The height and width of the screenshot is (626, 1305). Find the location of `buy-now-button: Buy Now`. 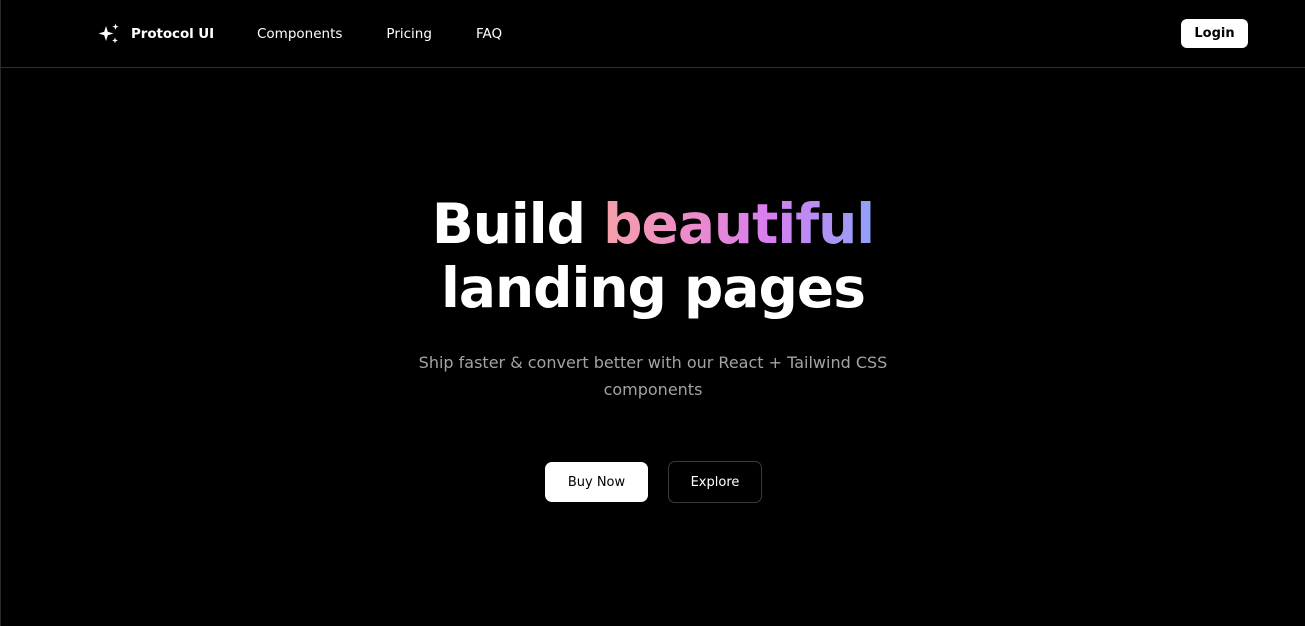

buy-now-button: Buy Now is located at coordinates (596, 482).